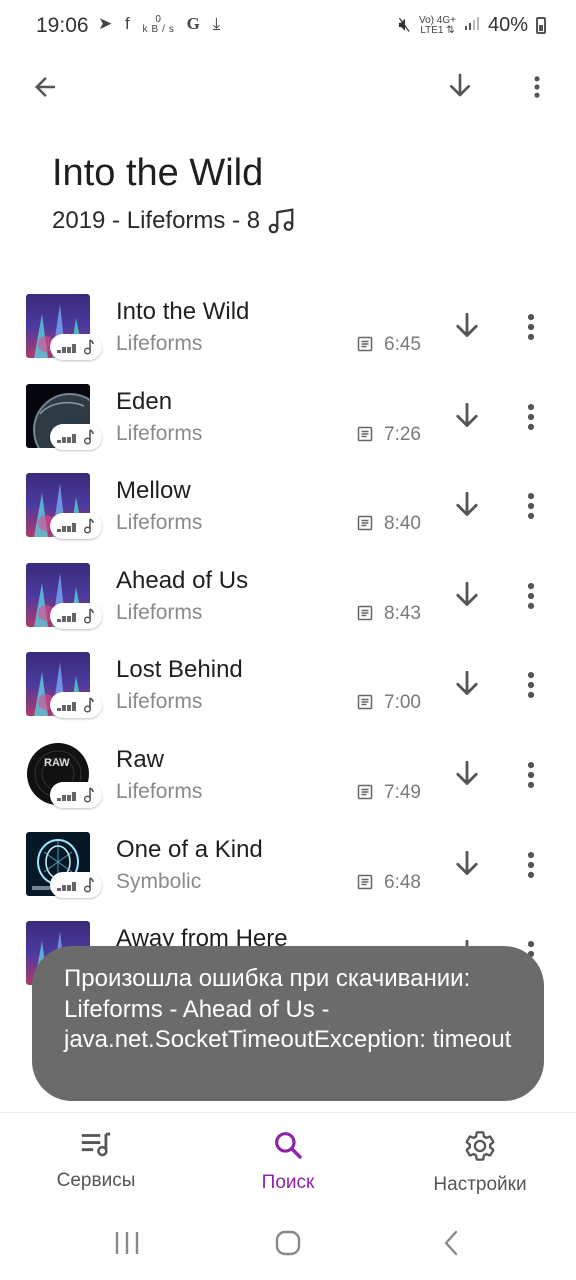 The height and width of the screenshot is (1280, 576). I want to click on track-row-6: RAW Raw Lifeforms 7:49, so click(288, 775).